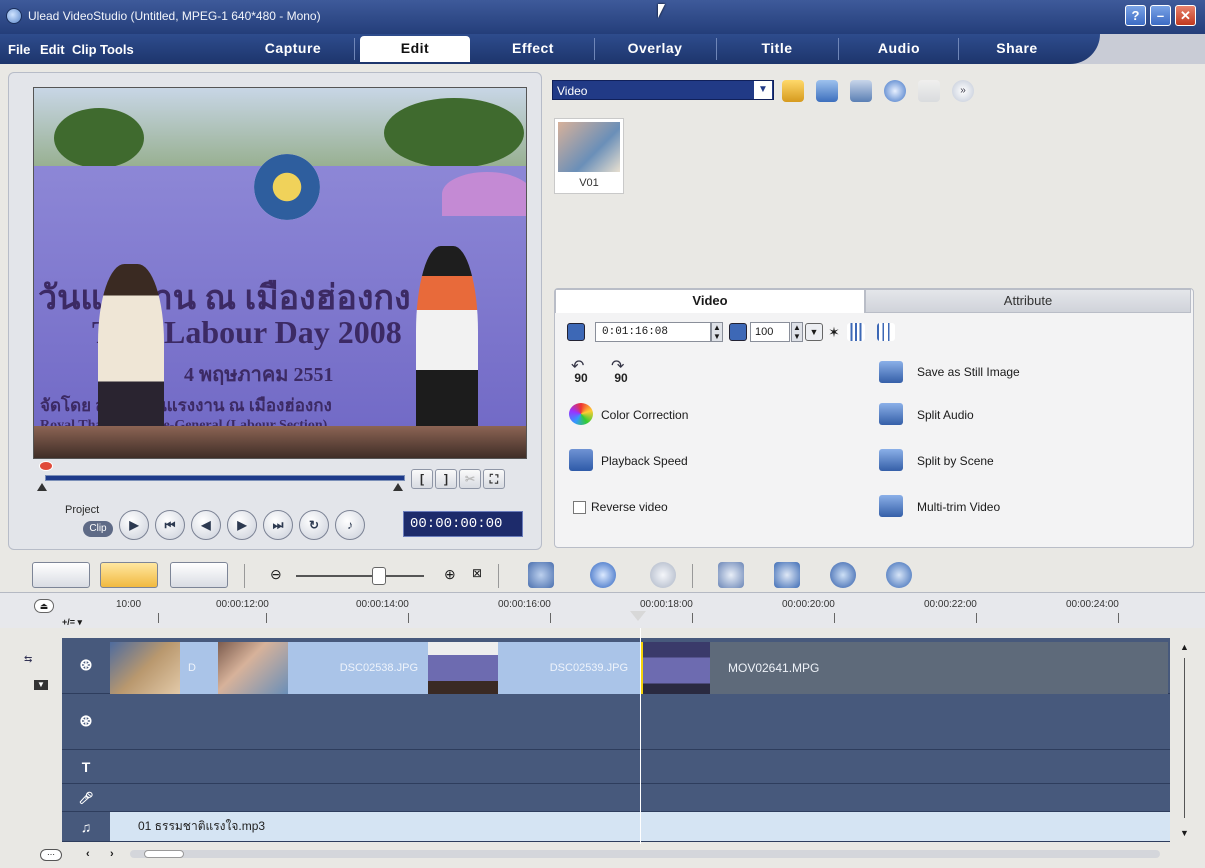 This screenshot has width=1205, height=868. I want to click on menu-tools: Tools, so click(117, 49).